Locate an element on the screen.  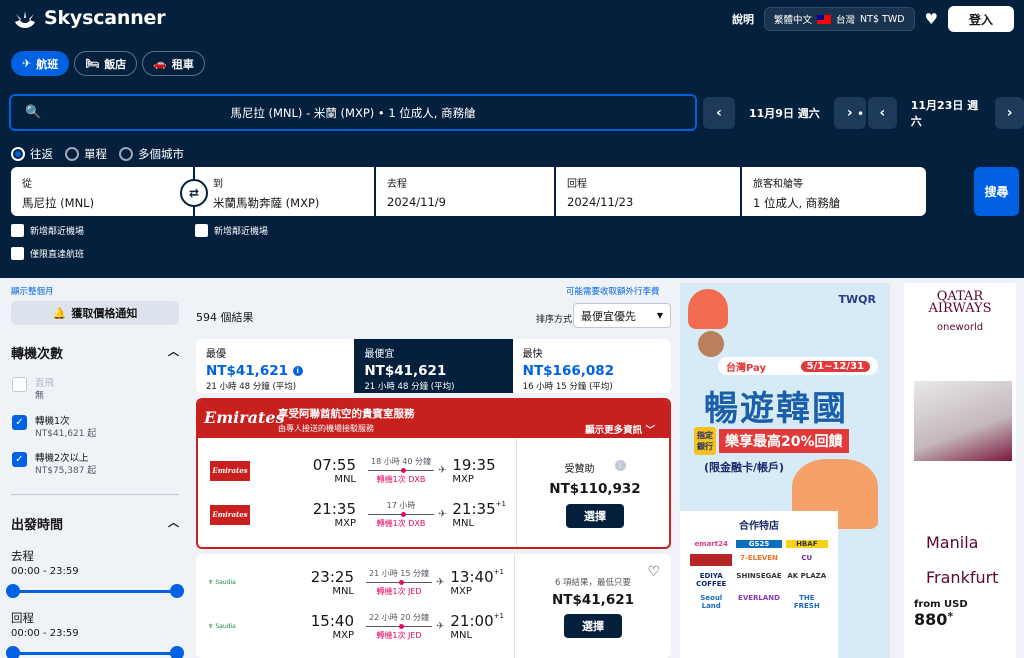
outbound-prev-day-button: ‹ is located at coordinates (719, 113).